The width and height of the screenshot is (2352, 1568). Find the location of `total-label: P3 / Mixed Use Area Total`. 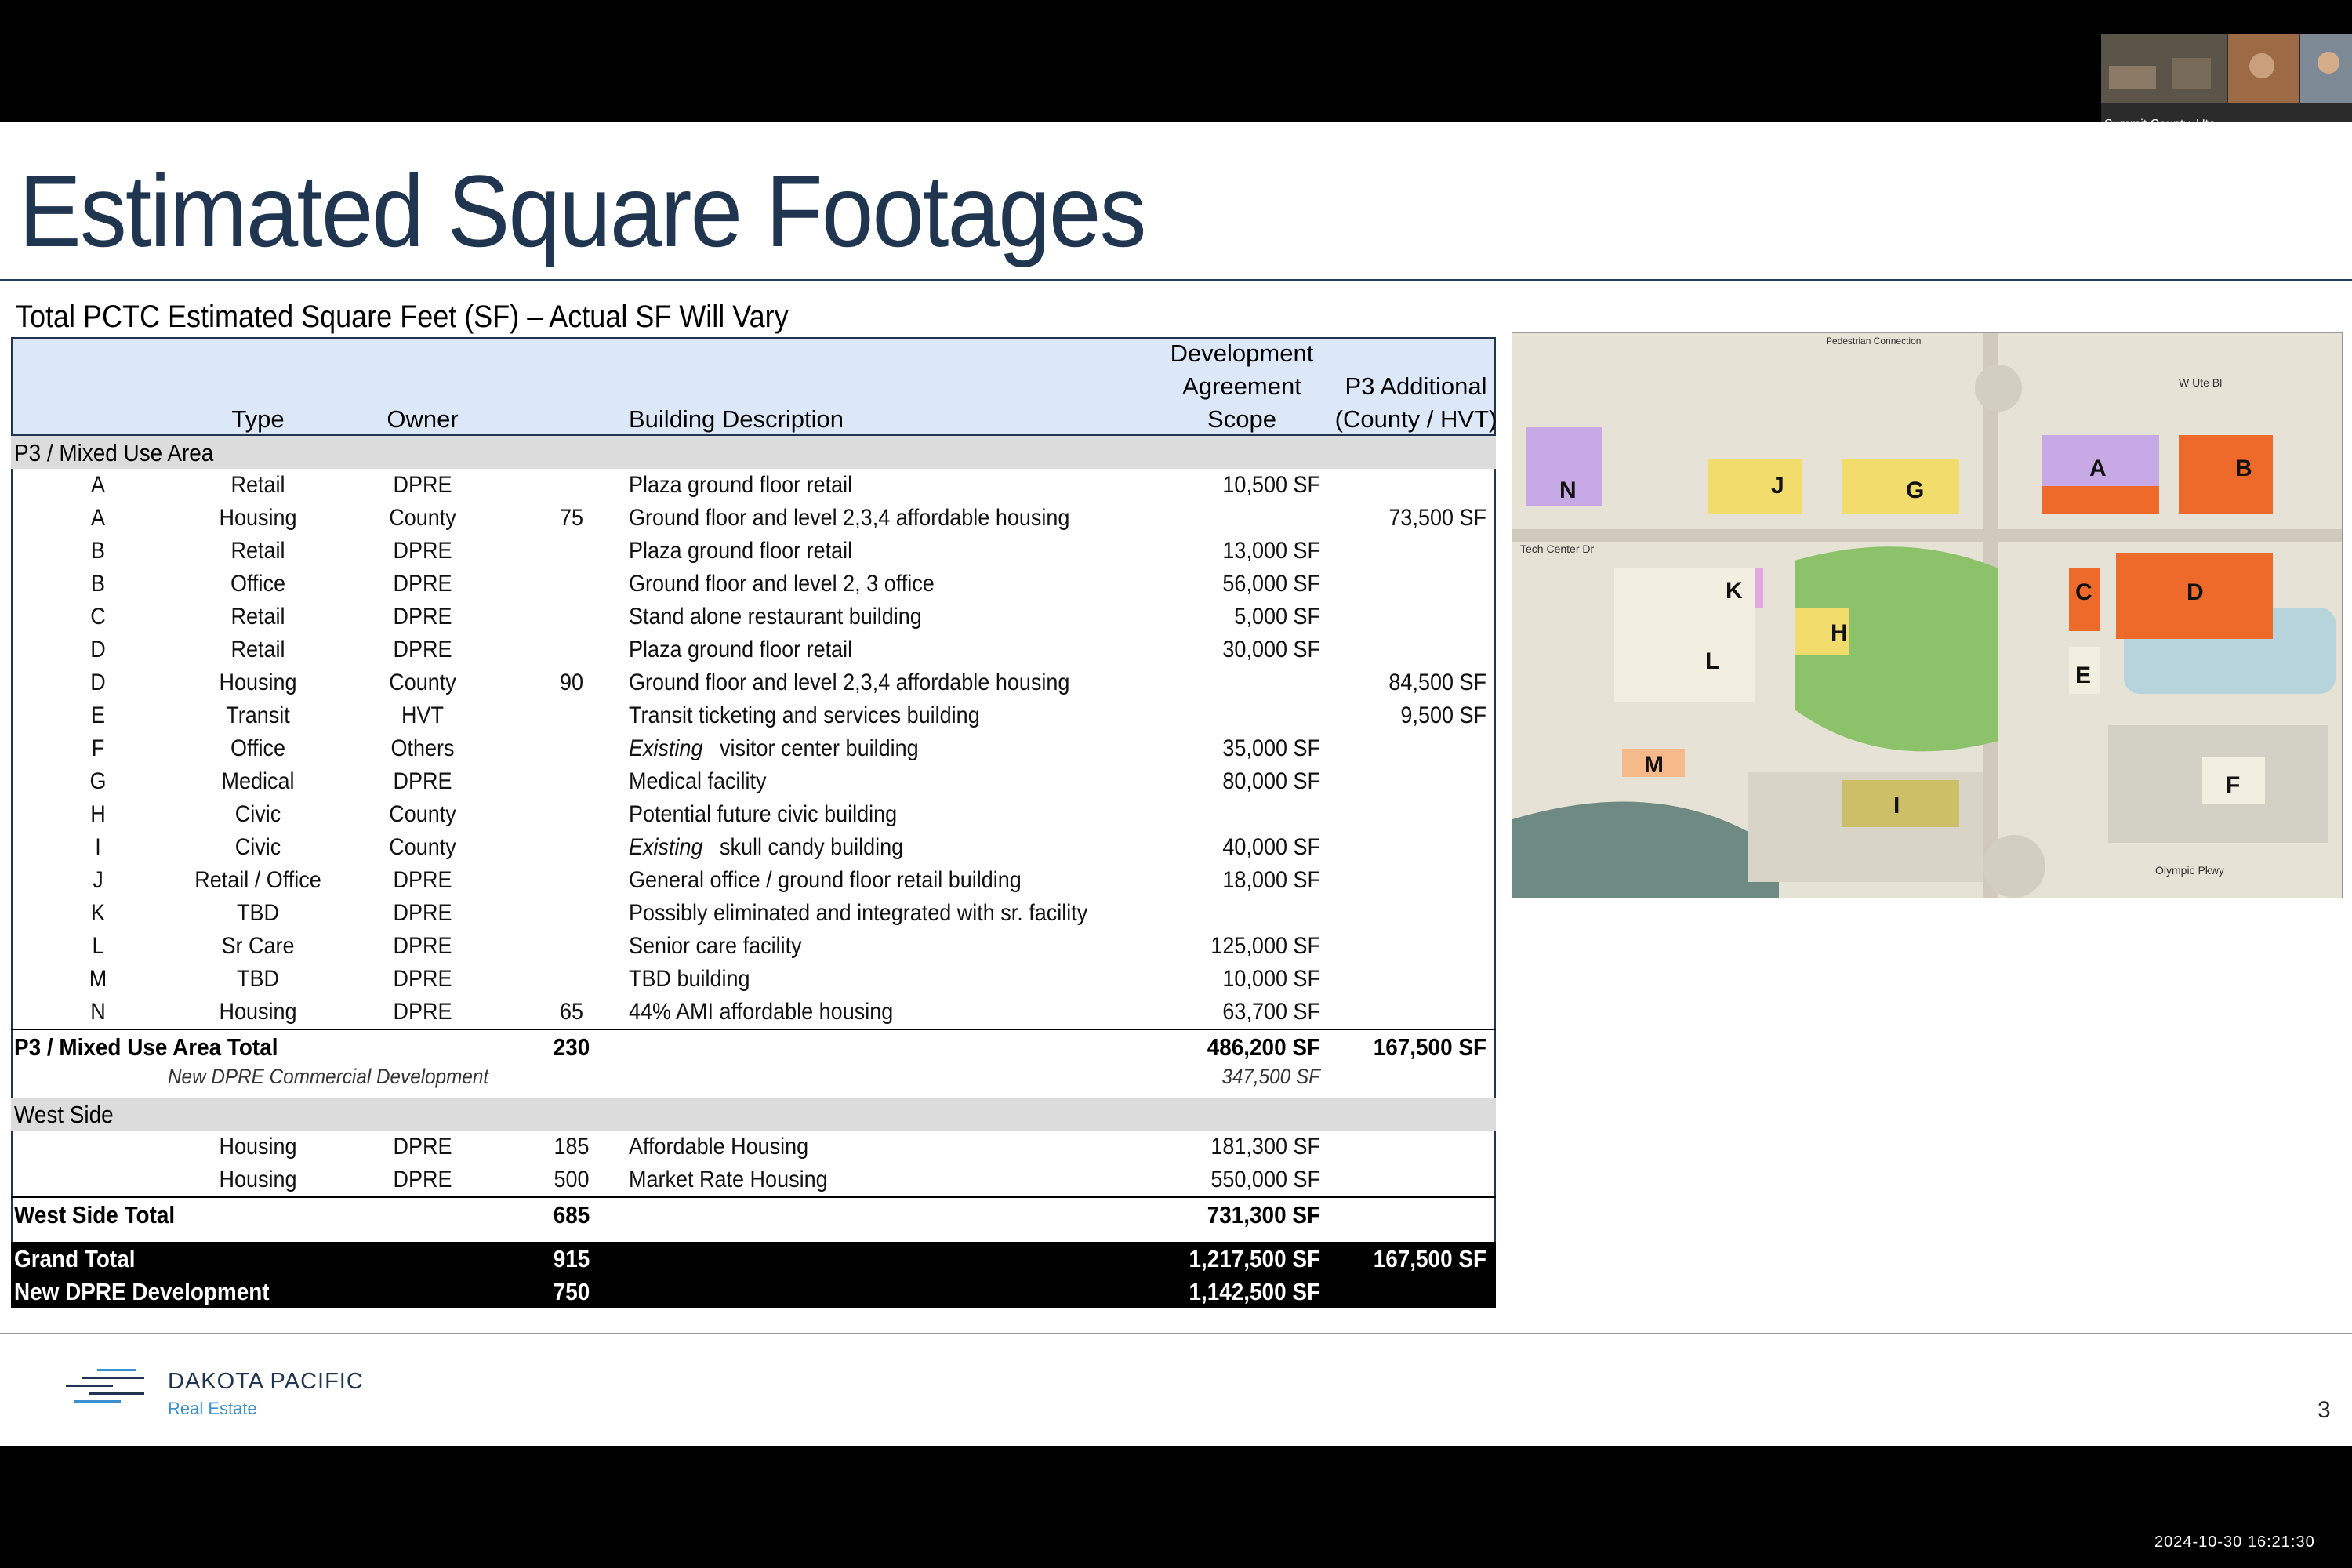

total-label: P3 / Mixed Use Area Total is located at coordinates (146, 1047).